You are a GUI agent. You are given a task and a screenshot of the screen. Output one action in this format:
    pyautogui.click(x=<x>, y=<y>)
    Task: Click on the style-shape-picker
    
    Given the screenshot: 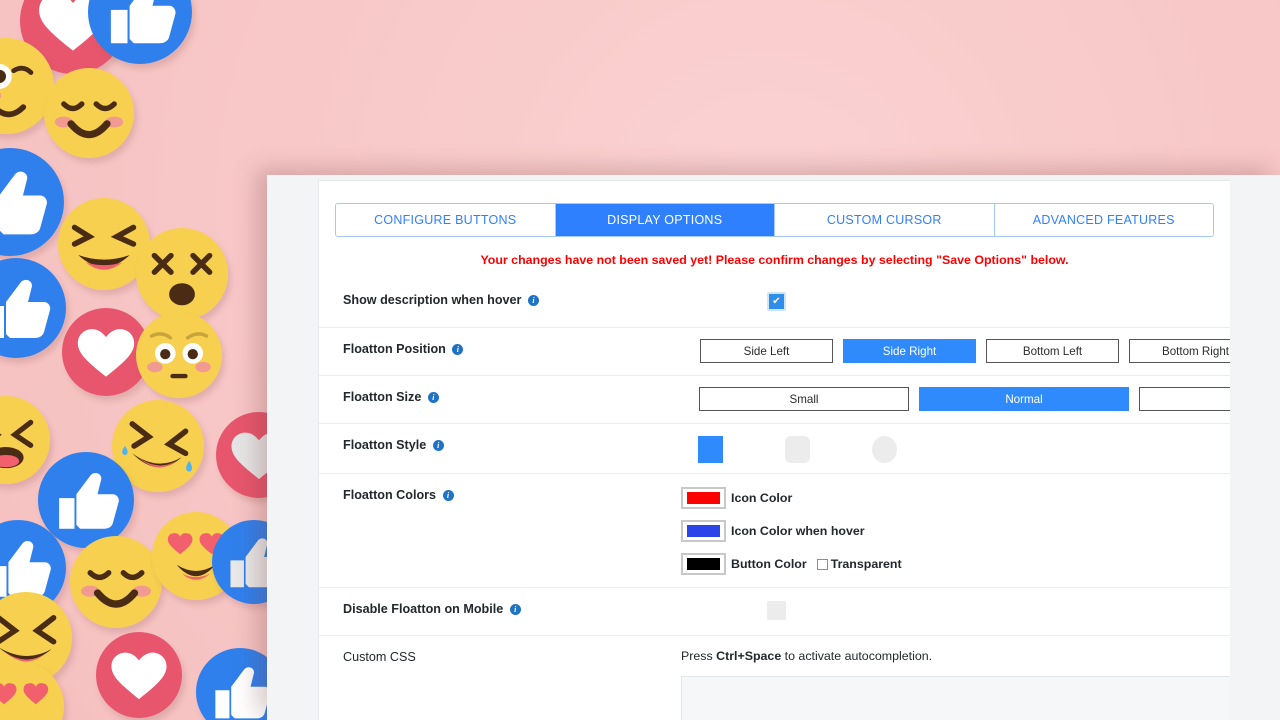 What is the action you would take?
    pyautogui.click(x=964, y=449)
    